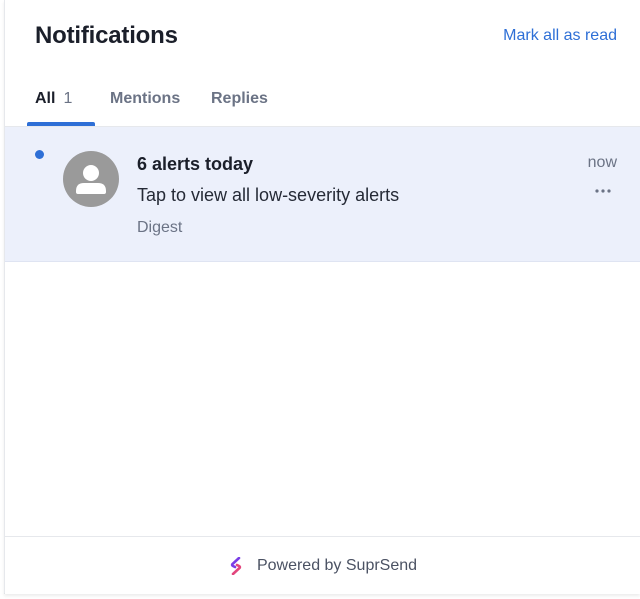 The height and width of the screenshot is (599, 640). I want to click on notification-body: Tap to view all low-severity alerts, so click(268, 195).